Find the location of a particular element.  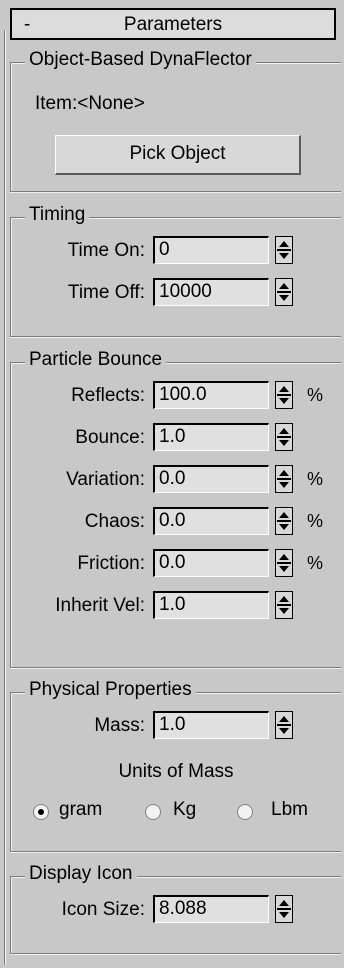

icon-size-field: 8.088 is located at coordinates (211, 909).